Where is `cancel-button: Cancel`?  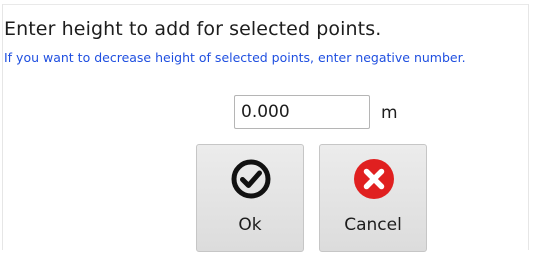 cancel-button: Cancel is located at coordinates (373, 198).